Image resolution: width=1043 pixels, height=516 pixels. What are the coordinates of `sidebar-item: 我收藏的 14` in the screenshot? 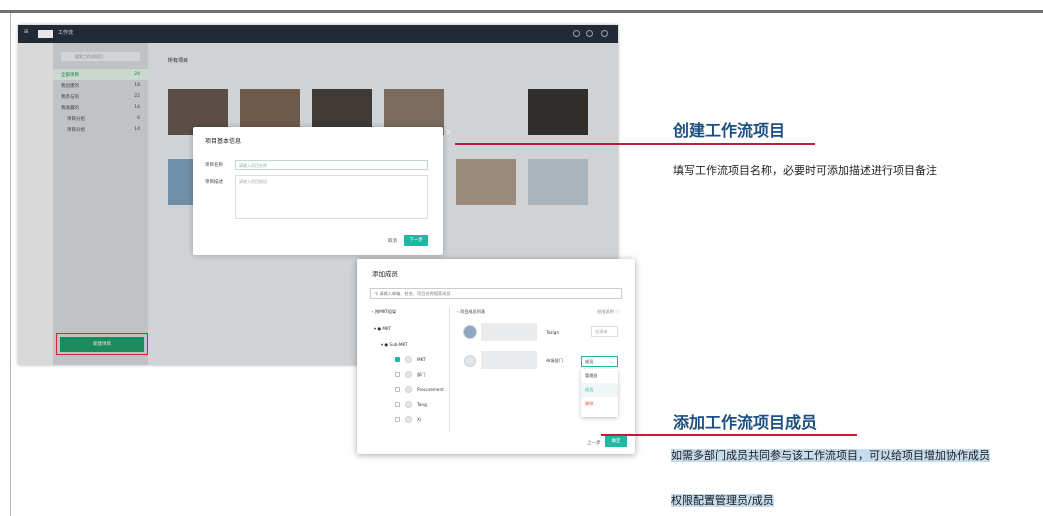 It's located at (100, 108).